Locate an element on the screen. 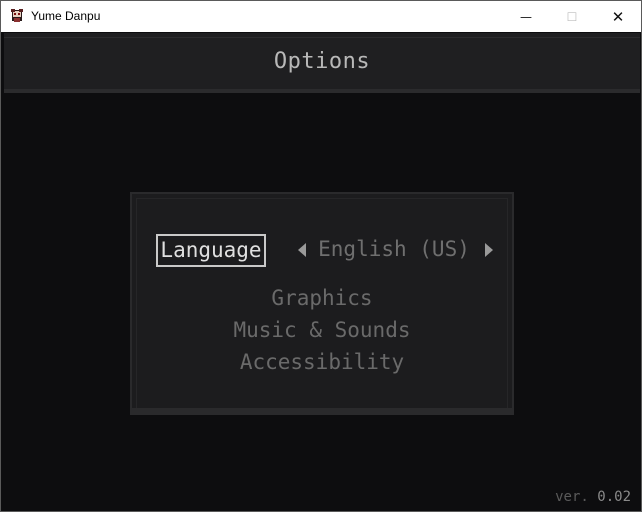  header-divider is located at coordinates (322, 37).